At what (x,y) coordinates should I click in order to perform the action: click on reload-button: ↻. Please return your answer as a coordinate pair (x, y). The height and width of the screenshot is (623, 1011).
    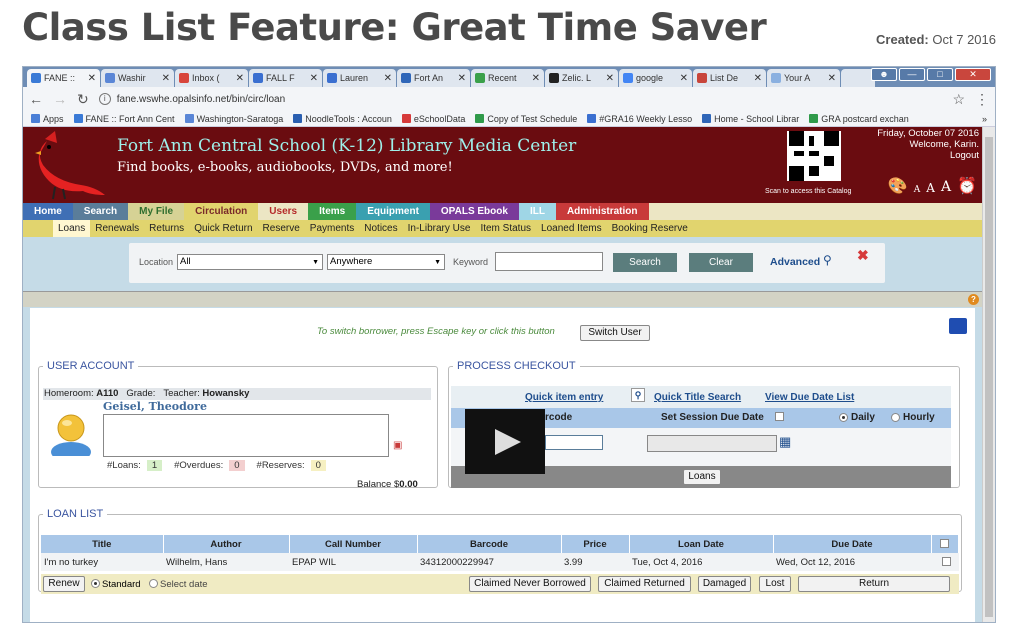
    Looking at the image, I should click on (83, 99).